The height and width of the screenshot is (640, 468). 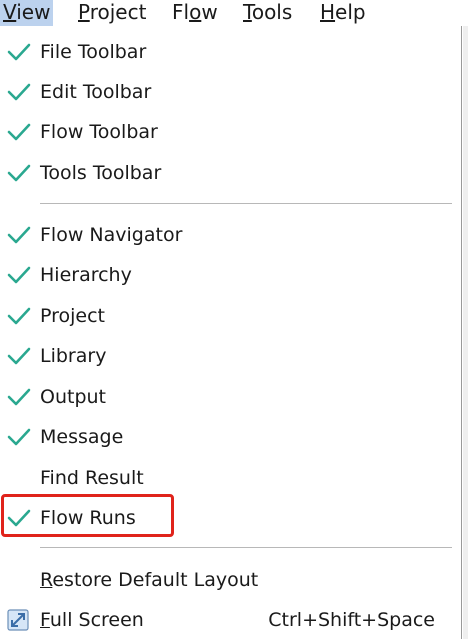 What do you see at coordinates (99, 132) in the screenshot?
I see `menu-item-label: Flow Toolbar` at bounding box center [99, 132].